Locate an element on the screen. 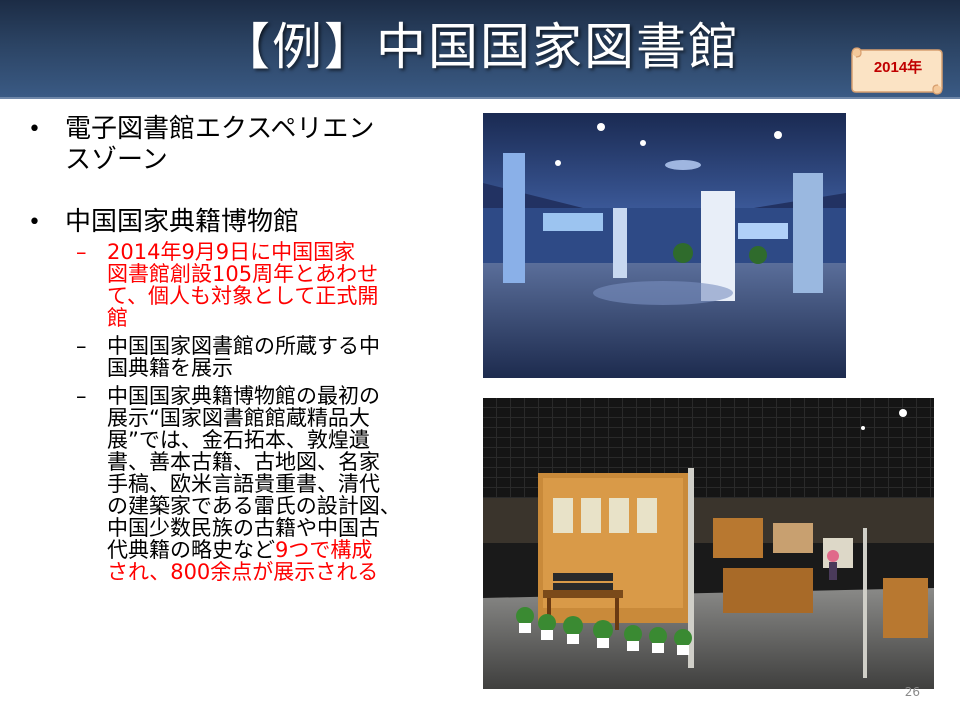  sub-text-line: て、個人も対象として正式開 is located at coordinates (243, 296).